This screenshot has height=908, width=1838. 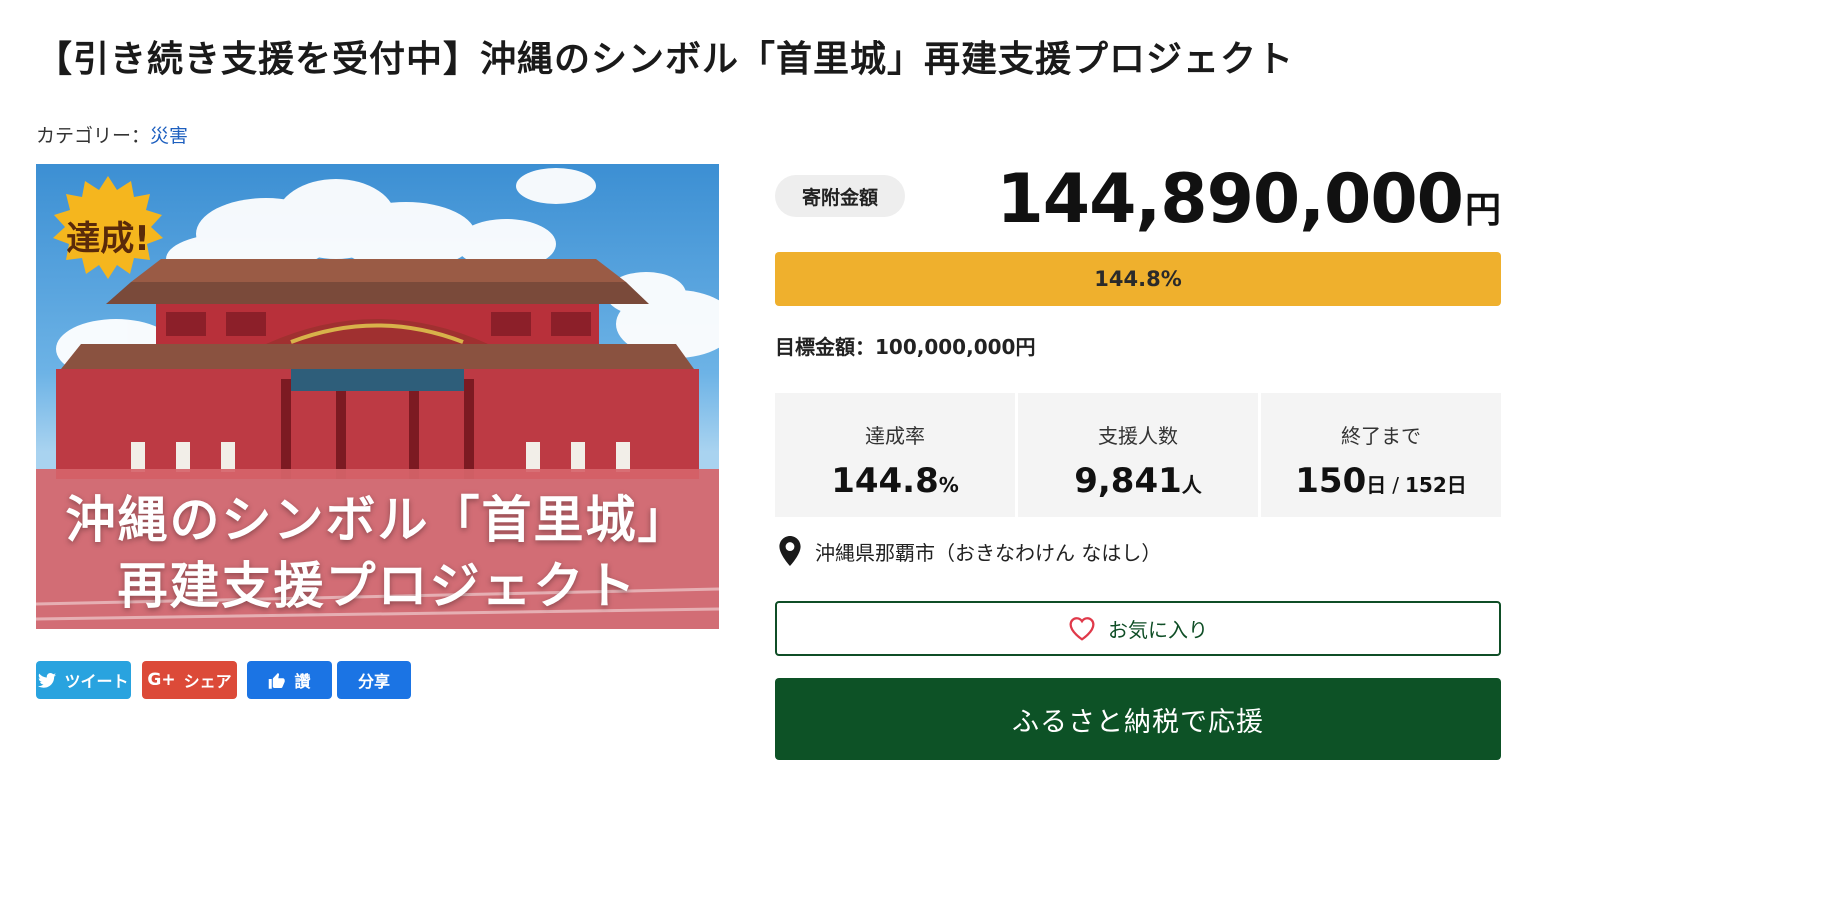 I want to click on location-text: 沖縄県那覇市（おきなわけん なはし）, so click(x=988, y=552).